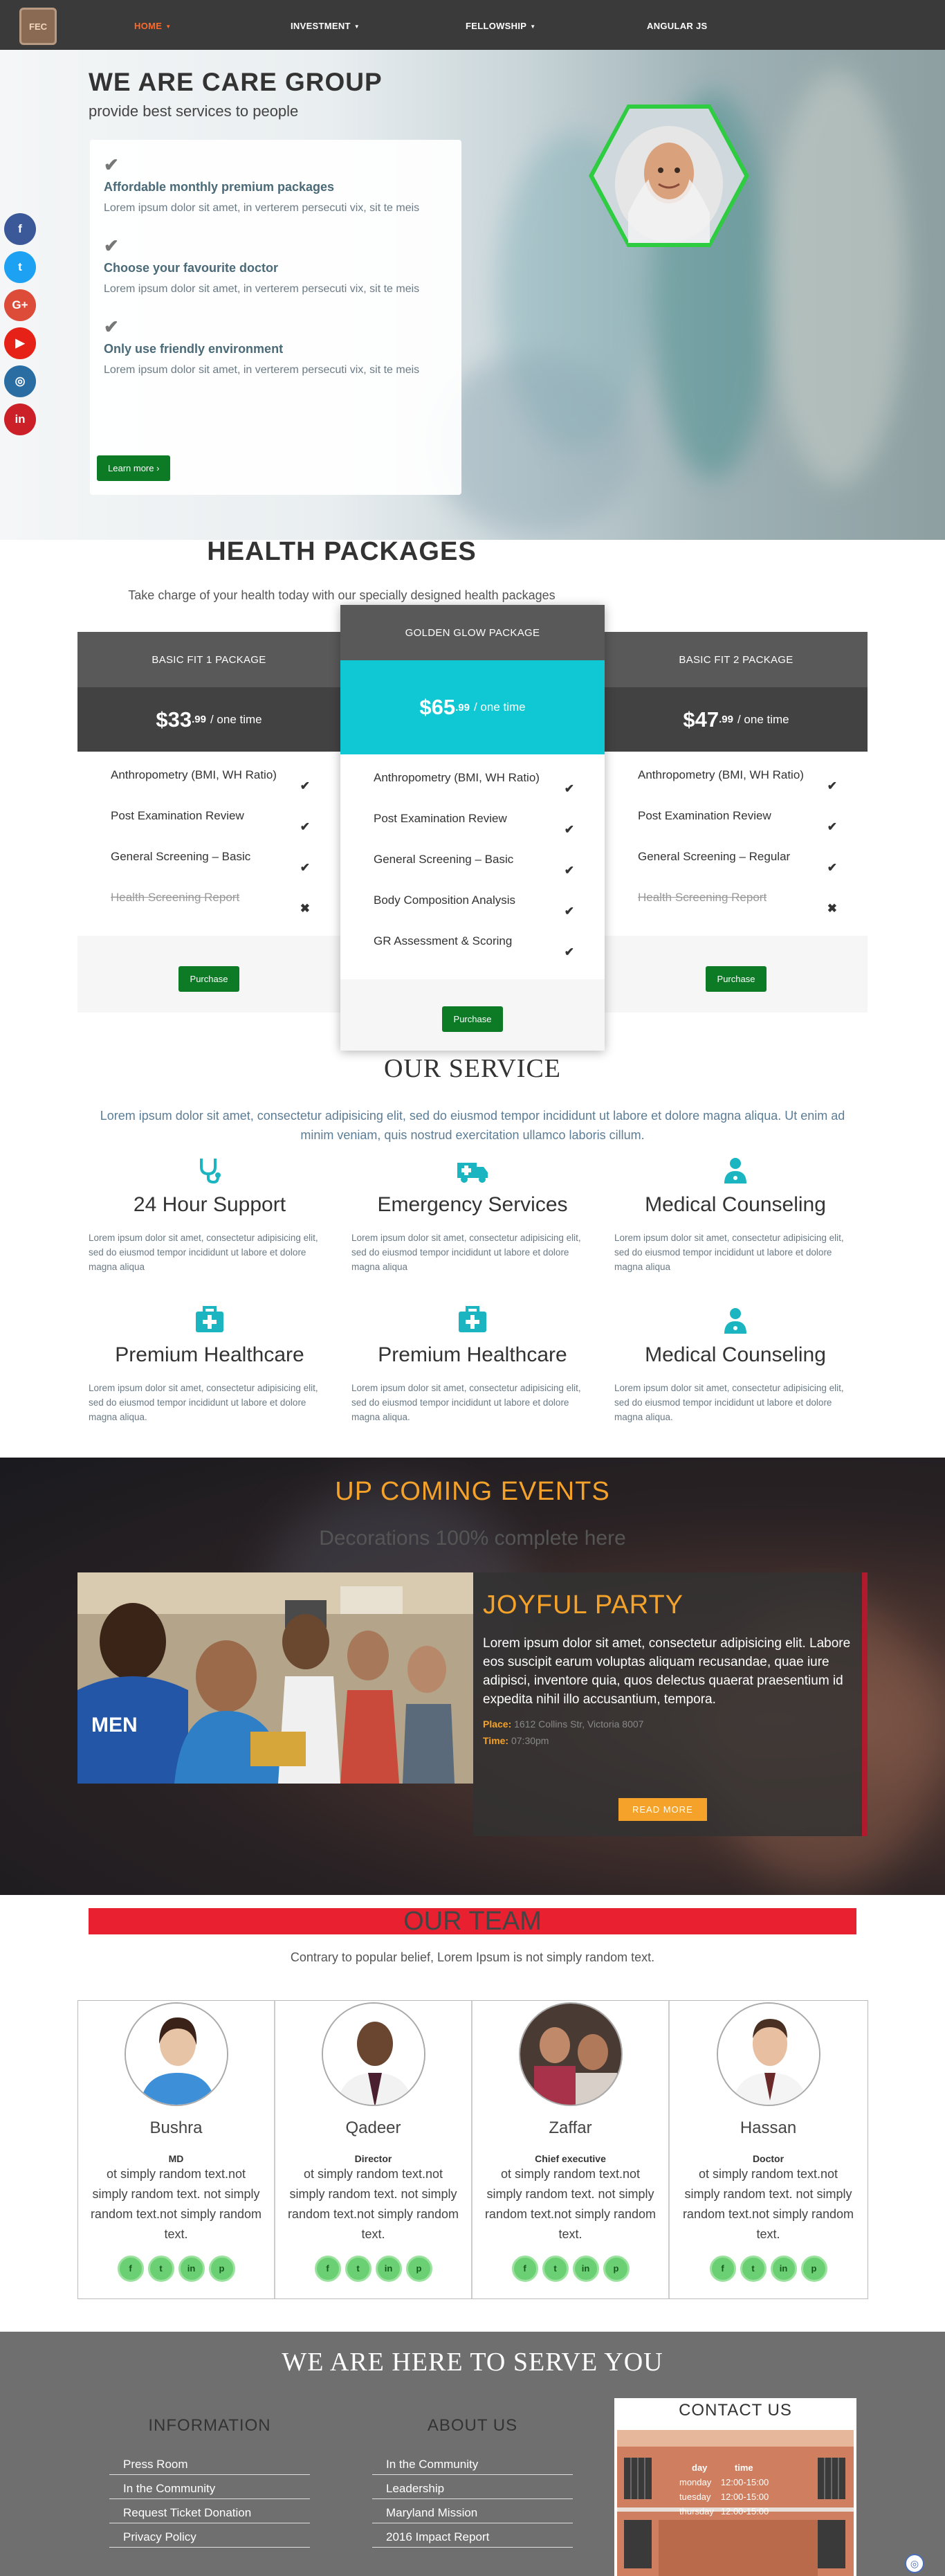  Describe the element at coordinates (210, 1171) in the screenshot. I see `stethoscope-icon` at that location.